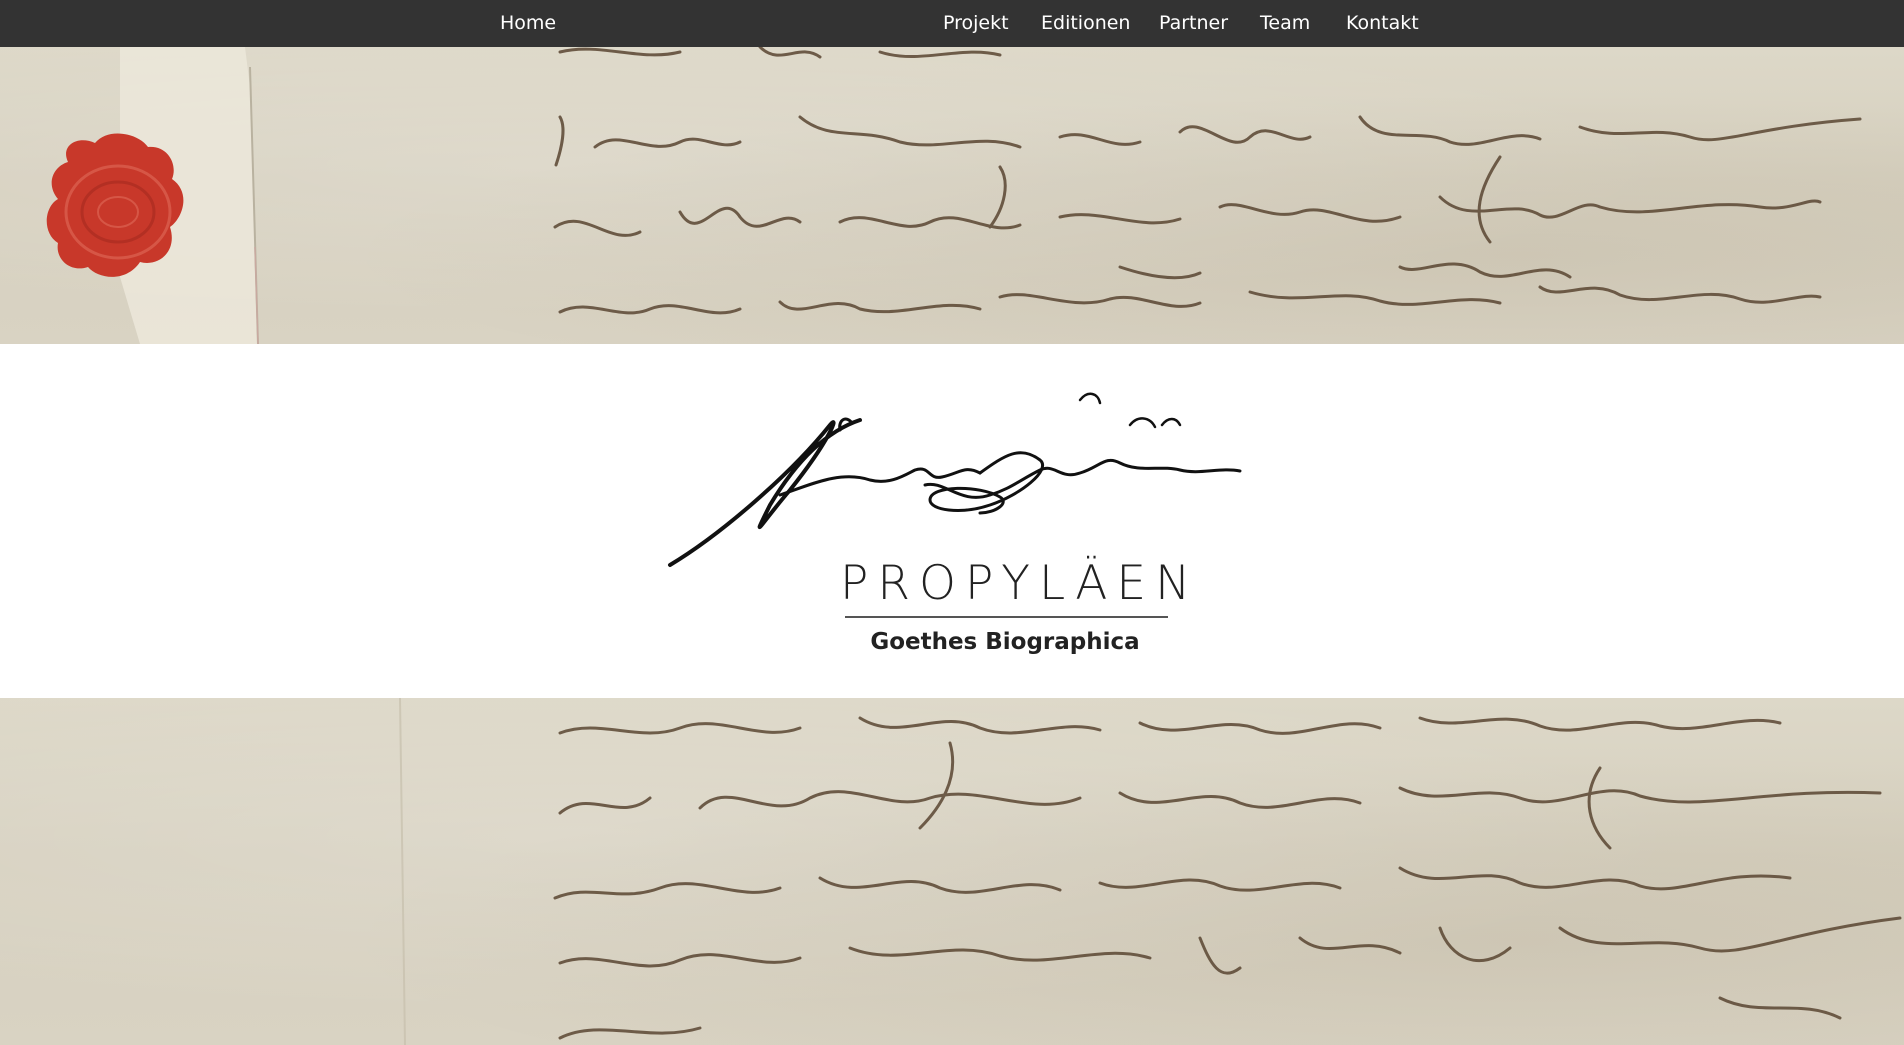 The image size is (1904, 1045). What do you see at coordinates (1085, 23) in the screenshot?
I see `nav-editionen: Editionen` at bounding box center [1085, 23].